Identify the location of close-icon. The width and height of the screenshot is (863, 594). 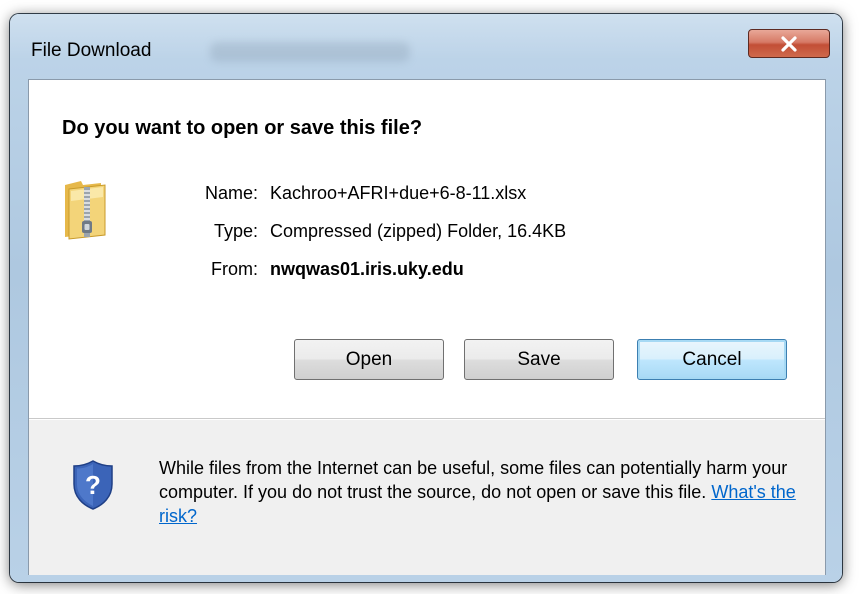
(789, 43).